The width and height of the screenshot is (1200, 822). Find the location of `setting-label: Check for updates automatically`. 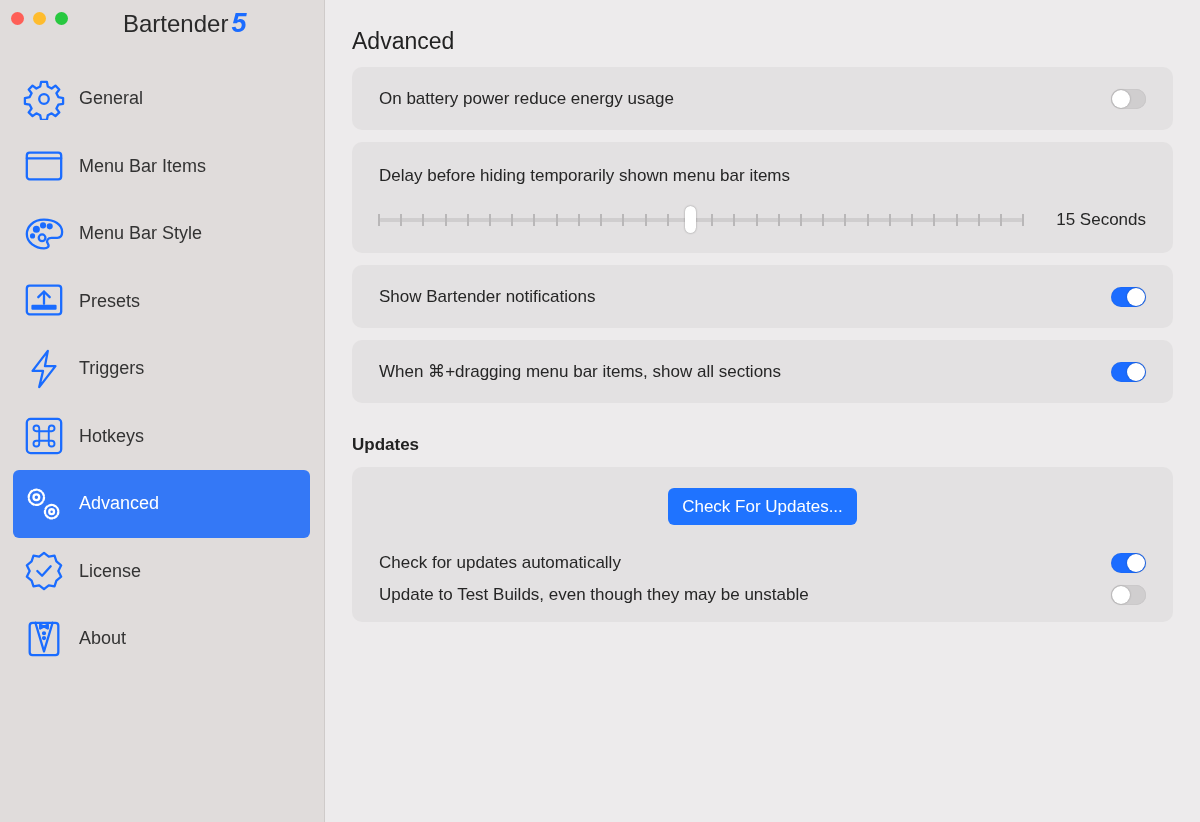

setting-label: Check for updates automatically is located at coordinates (500, 563).